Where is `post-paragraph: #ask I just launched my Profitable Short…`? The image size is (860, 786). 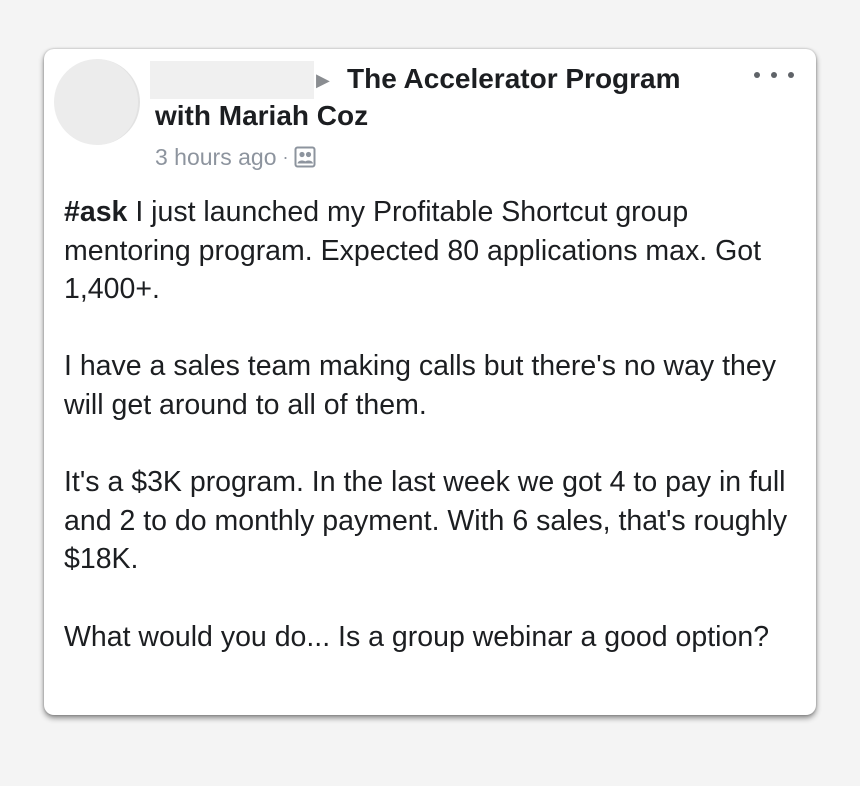
post-paragraph: #ask I just launched my Profitable Short… is located at coordinates (429, 251).